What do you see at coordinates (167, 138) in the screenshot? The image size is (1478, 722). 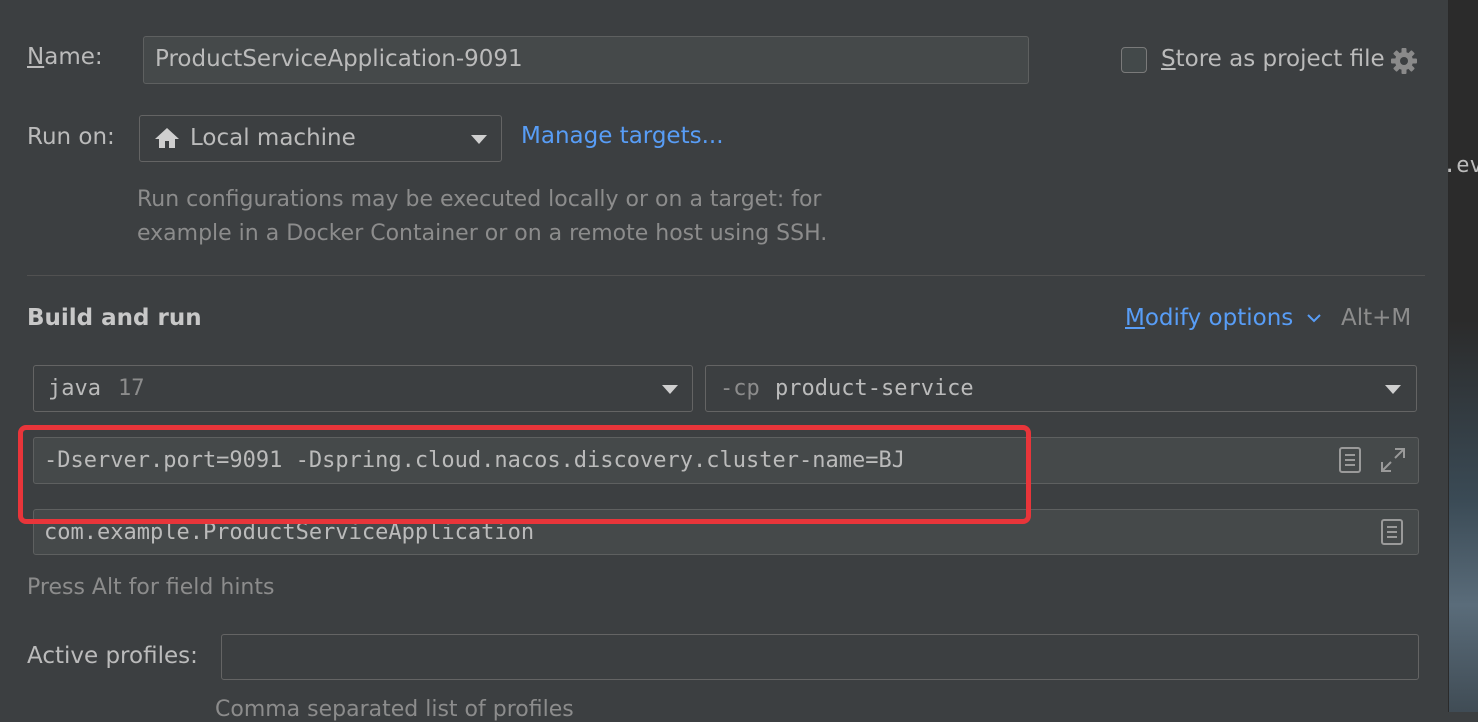 I see `home-icon` at bounding box center [167, 138].